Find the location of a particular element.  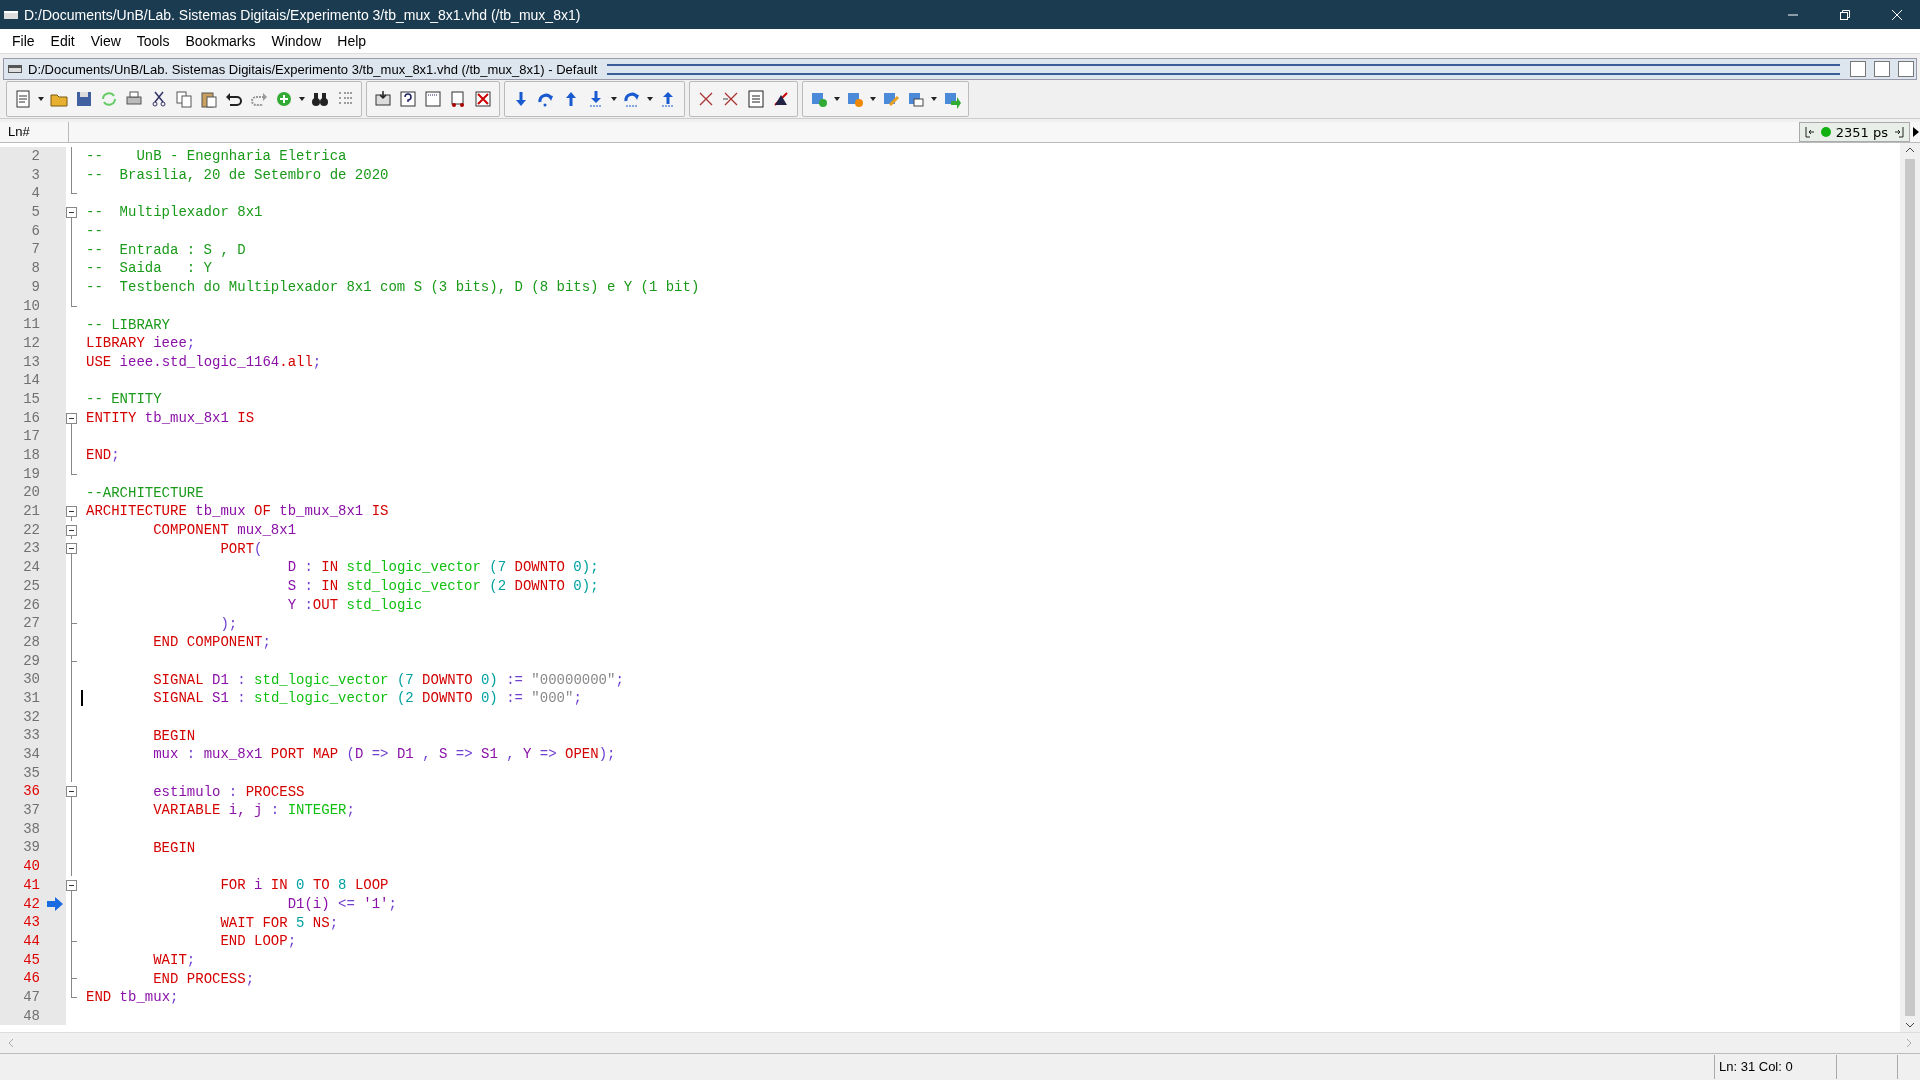

code-line: WAIT FOR 5 NS; is located at coordinates (279, 922).